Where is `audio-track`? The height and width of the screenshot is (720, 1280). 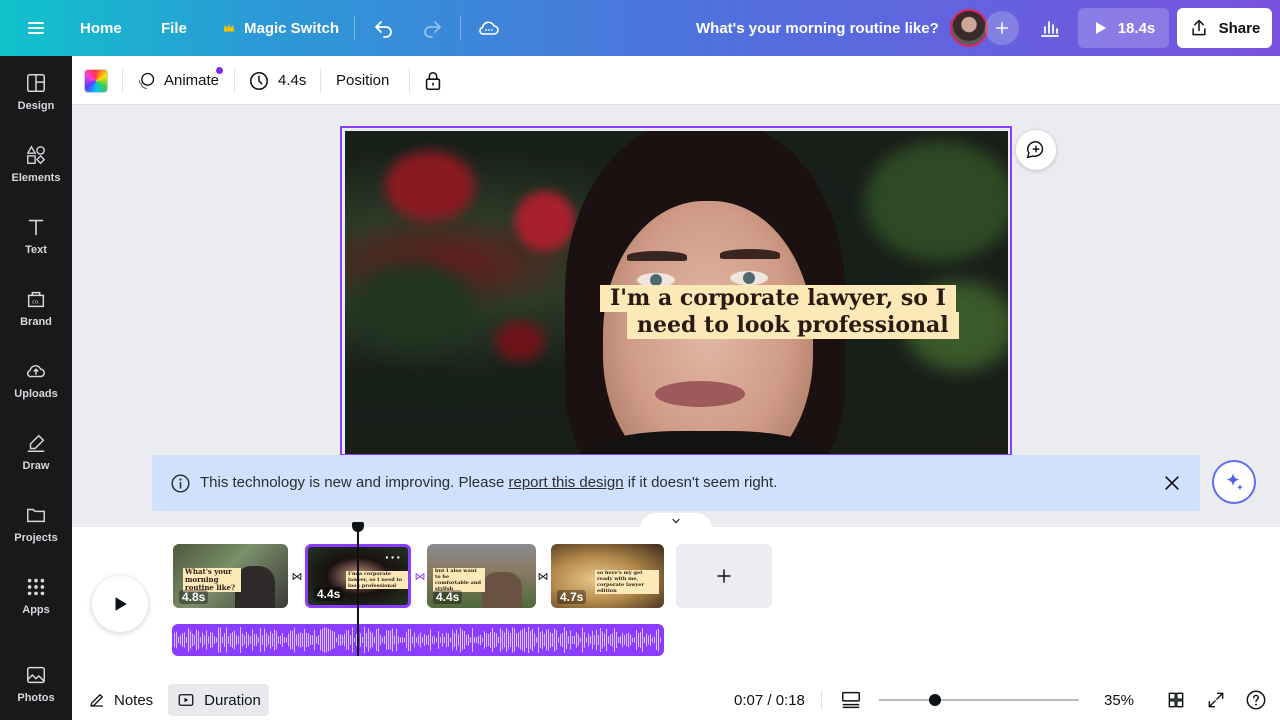 audio-track is located at coordinates (418, 640).